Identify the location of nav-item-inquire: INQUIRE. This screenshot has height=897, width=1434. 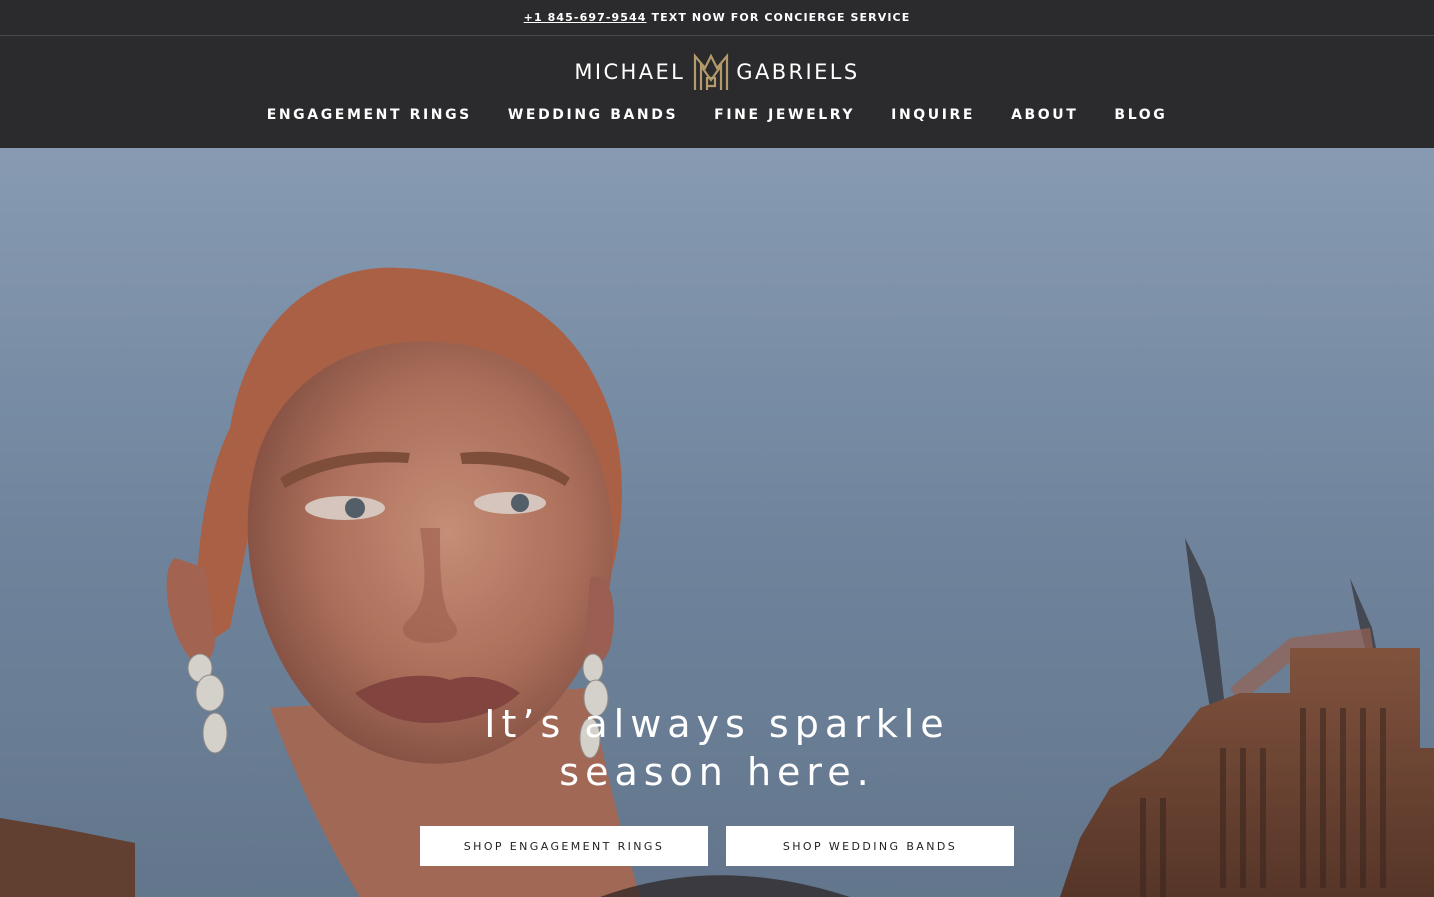
(933, 115).